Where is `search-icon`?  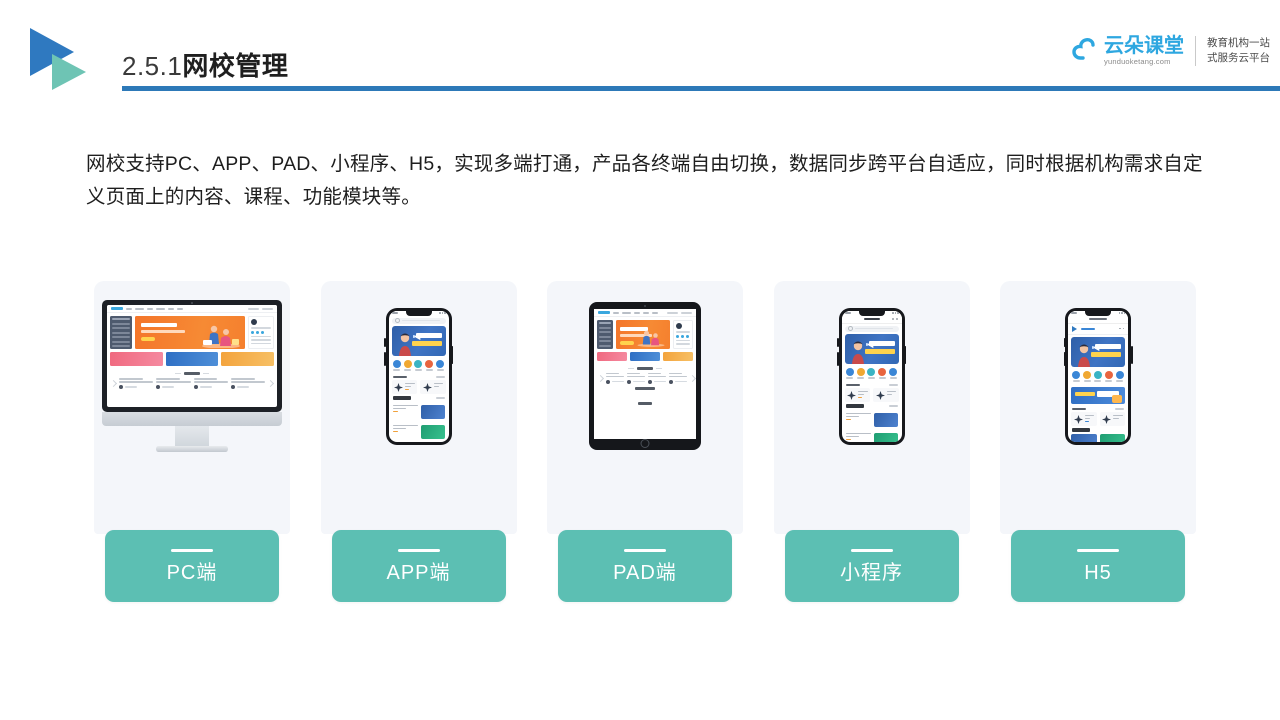
search-icon is located at coordinates (850, 328).